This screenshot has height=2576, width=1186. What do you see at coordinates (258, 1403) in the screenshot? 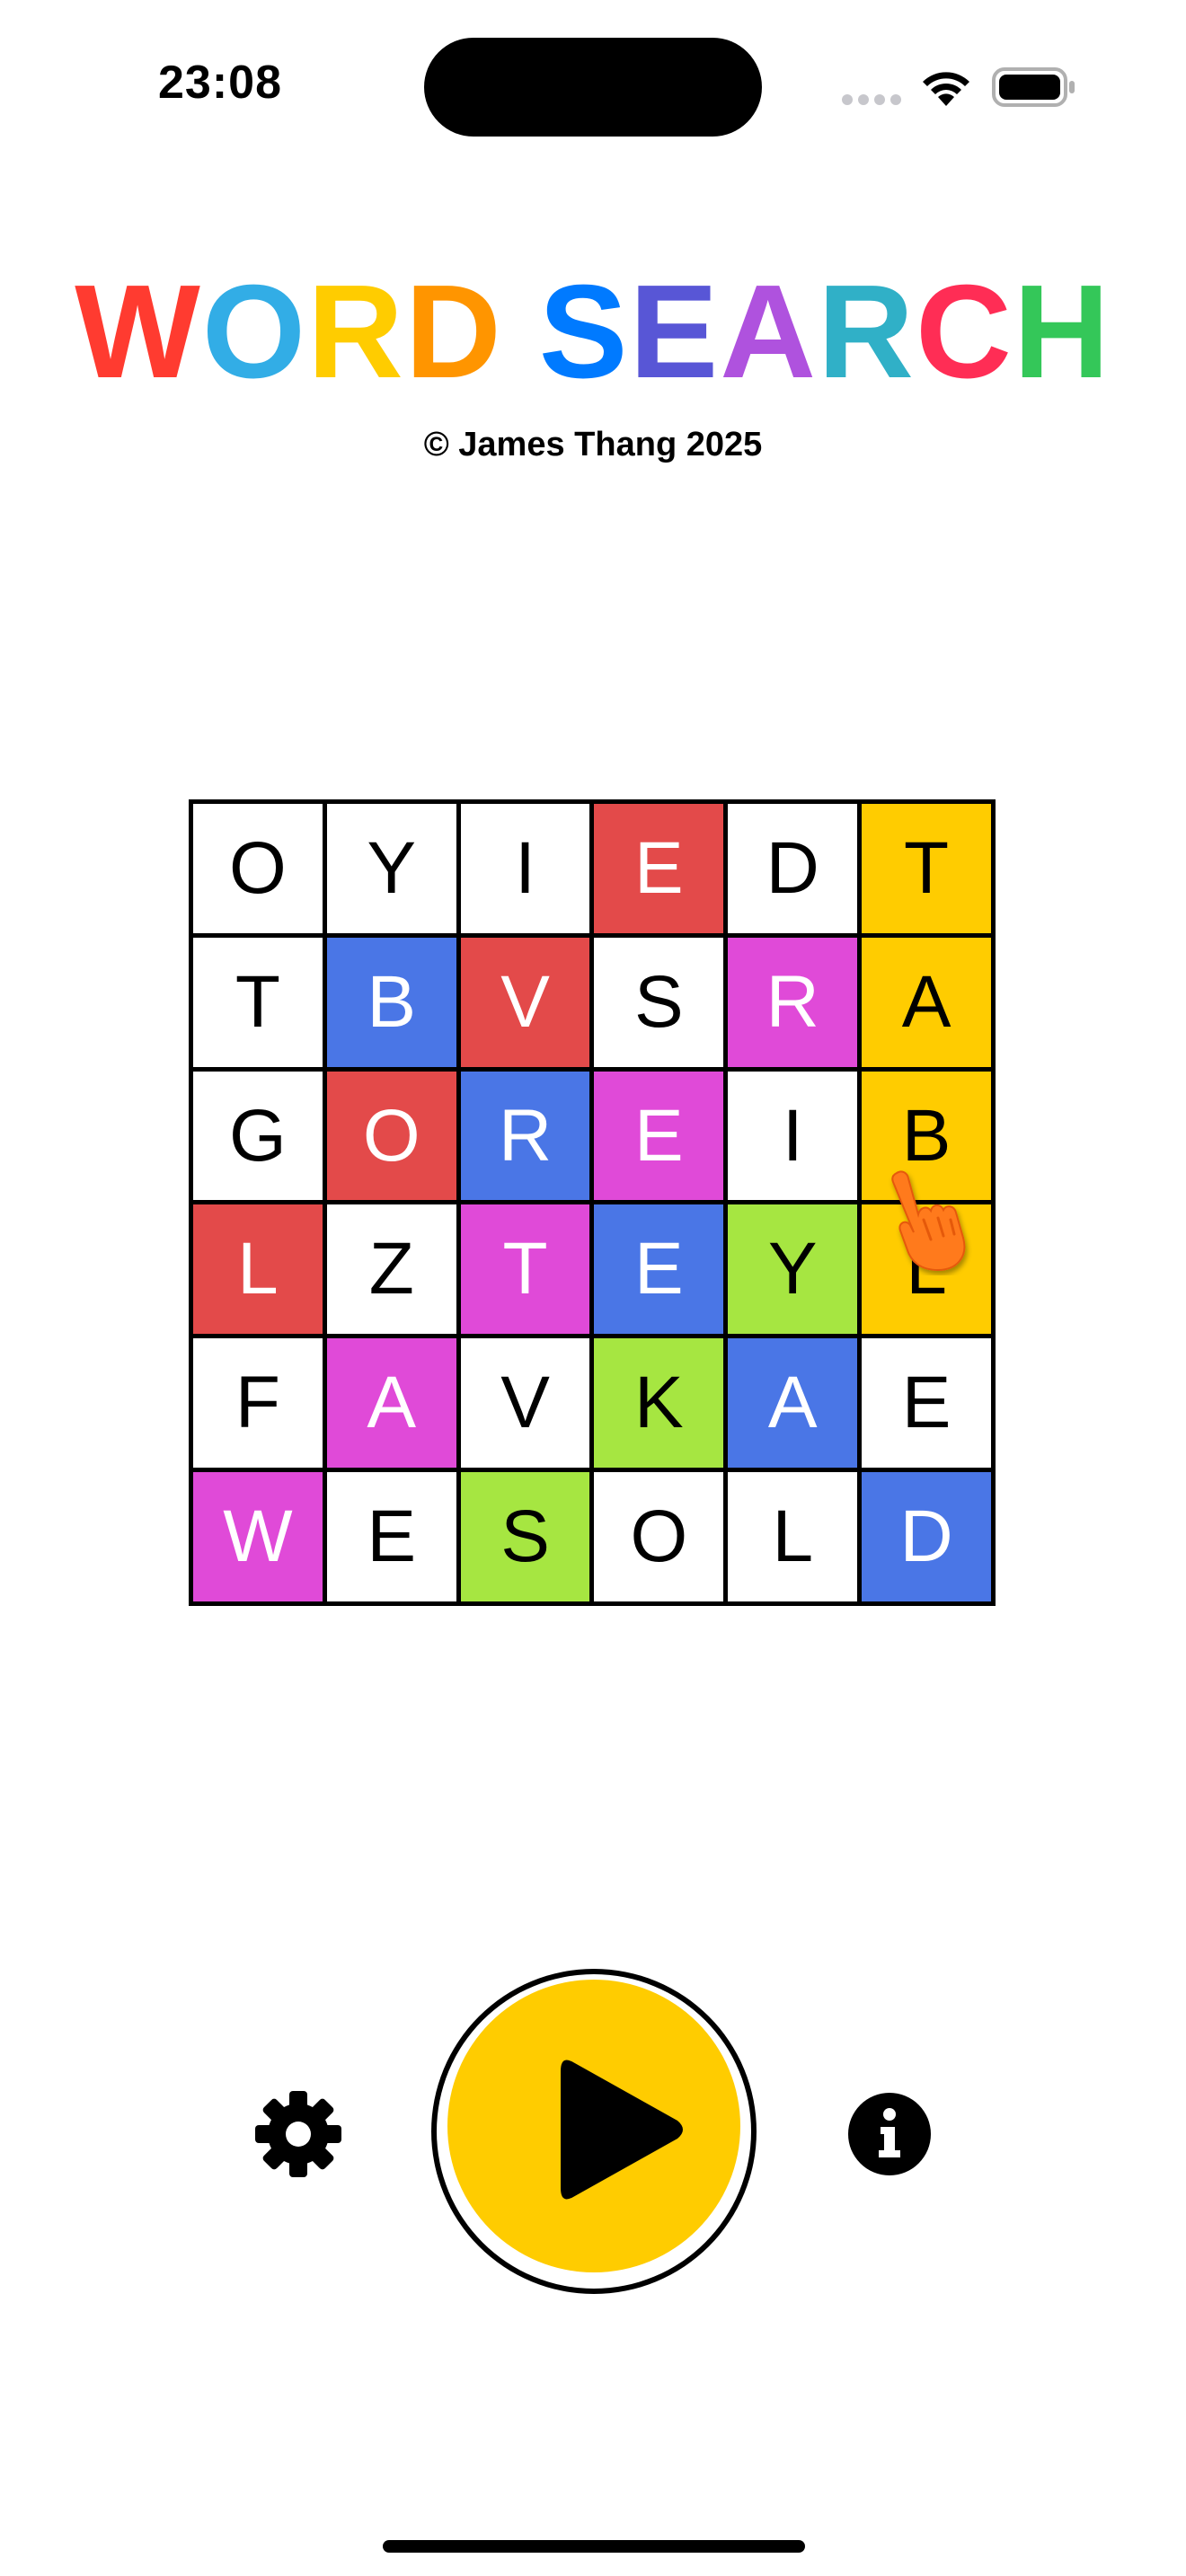
I see `grid-cell: F` at bounding box center [258, 1403].